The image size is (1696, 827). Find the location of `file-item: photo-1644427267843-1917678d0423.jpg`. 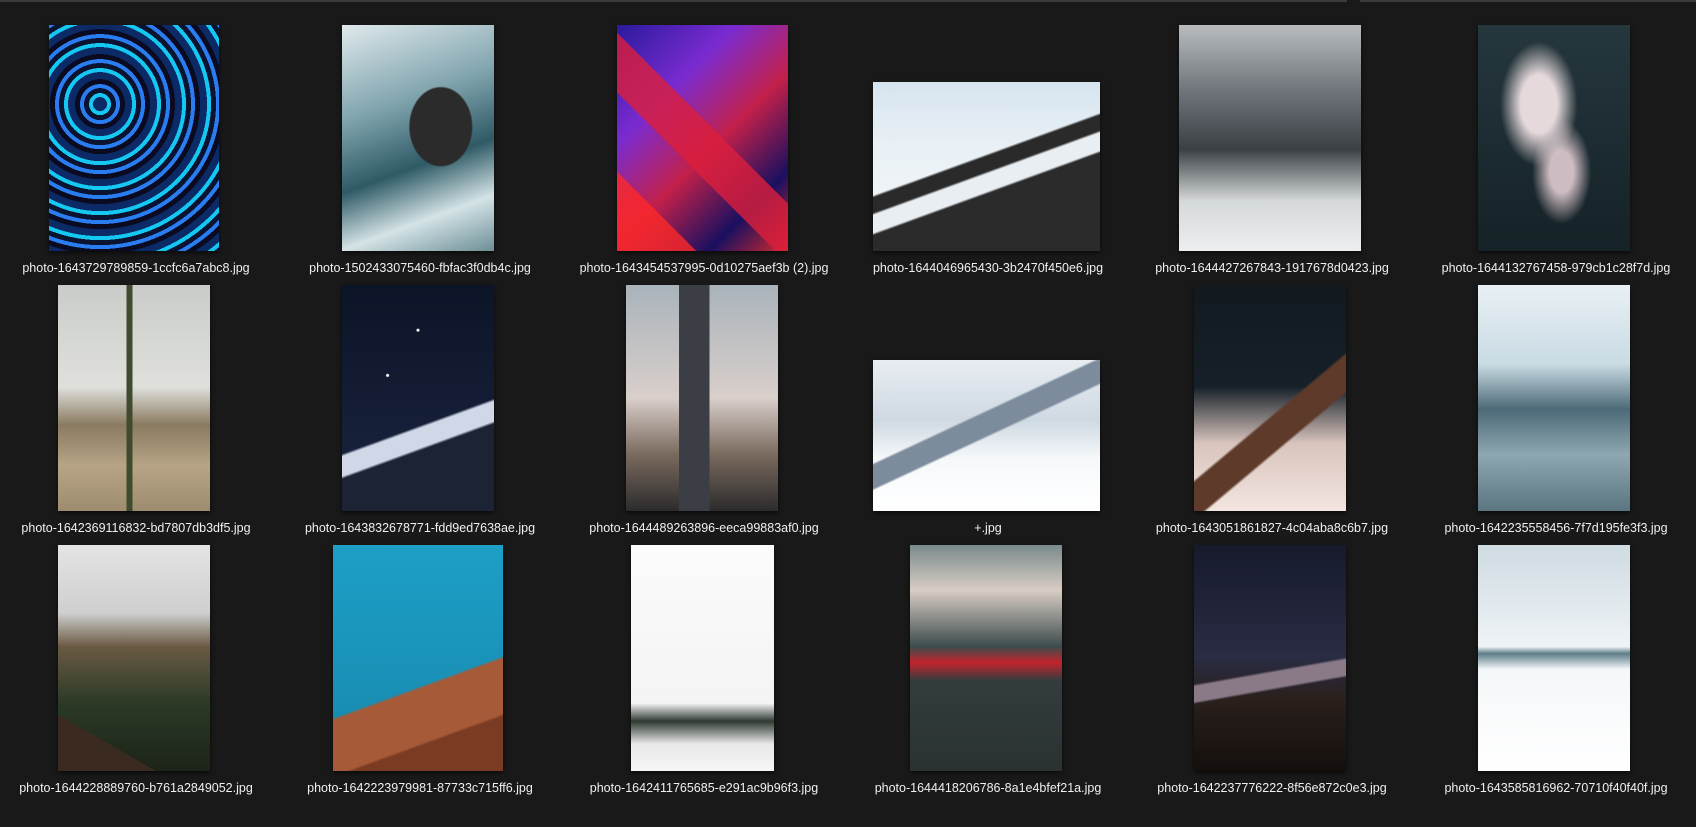

file-item: photo-1644427267843-1917678d0423.jpg is located at coordinates (1272, 141).